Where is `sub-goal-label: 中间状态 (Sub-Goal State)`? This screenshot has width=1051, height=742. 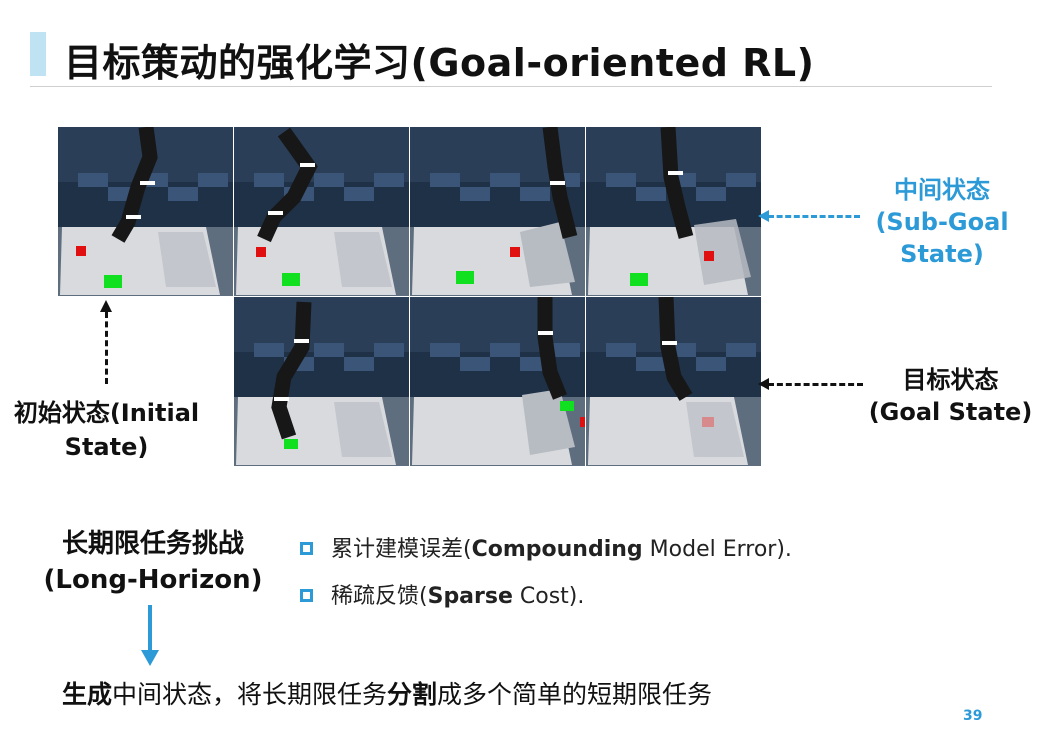 sub-goal-label: 中间状态 (Sub-Goal State) is located at coordinates (942, 222).